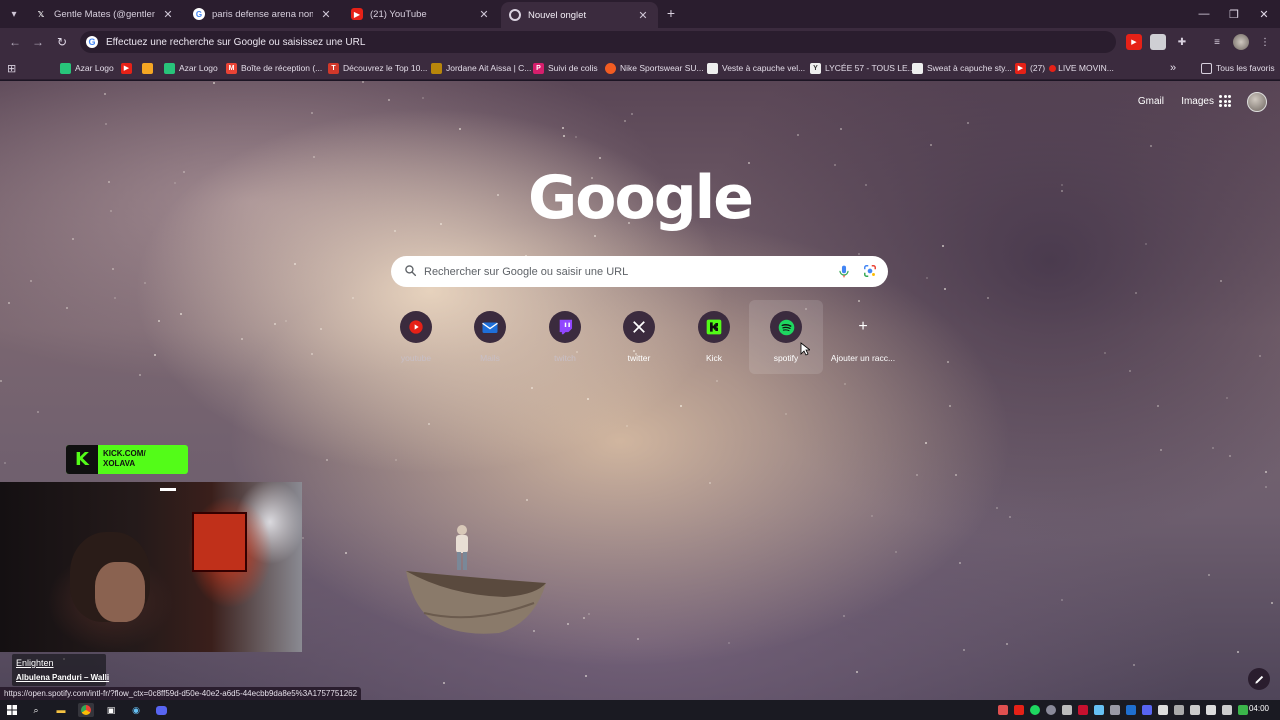 The width and height of the screenshot is (1280, 720). Describe the element at coordinates (639, 337) in the screenshot. I see `shortcut-twitter: twitter` at that location.